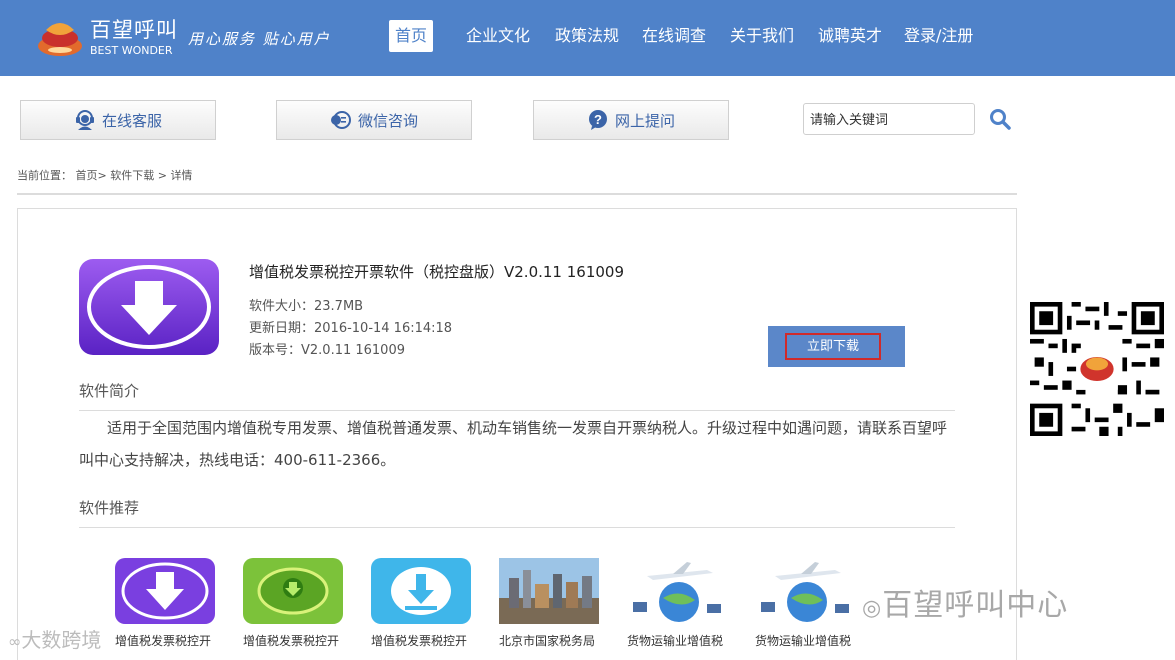 This screenshot has width=1175, height=660. Describe the element at coordinates (411, 36) in the screenshot. I see `nav-home: 首页` at that location.